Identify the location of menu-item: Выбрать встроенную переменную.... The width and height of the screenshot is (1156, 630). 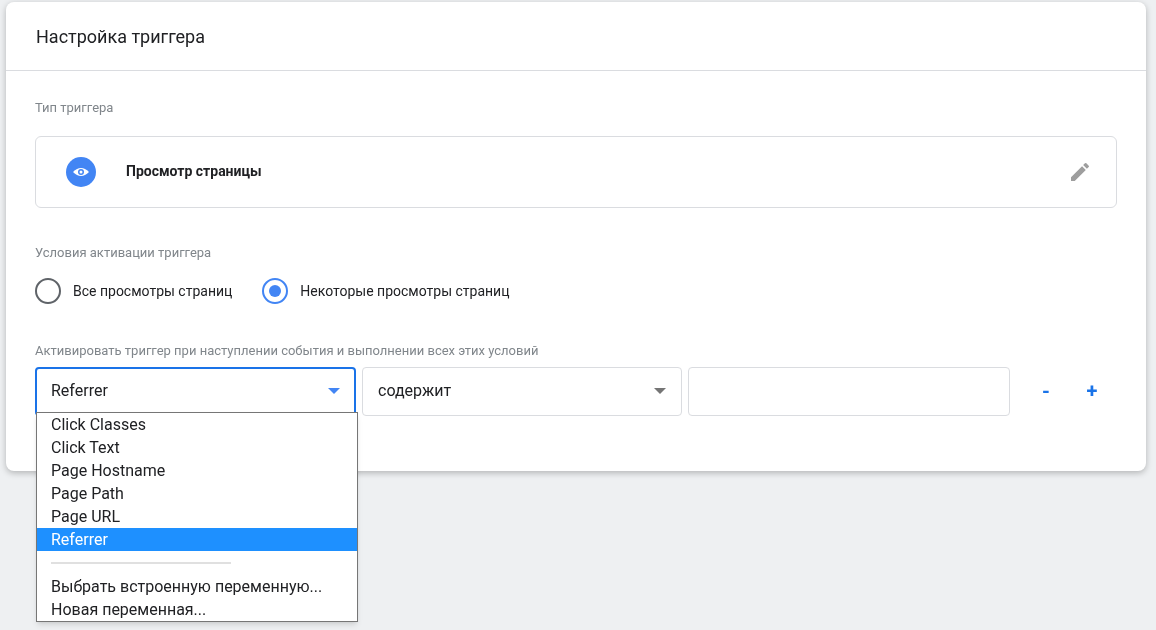
(197, 586).